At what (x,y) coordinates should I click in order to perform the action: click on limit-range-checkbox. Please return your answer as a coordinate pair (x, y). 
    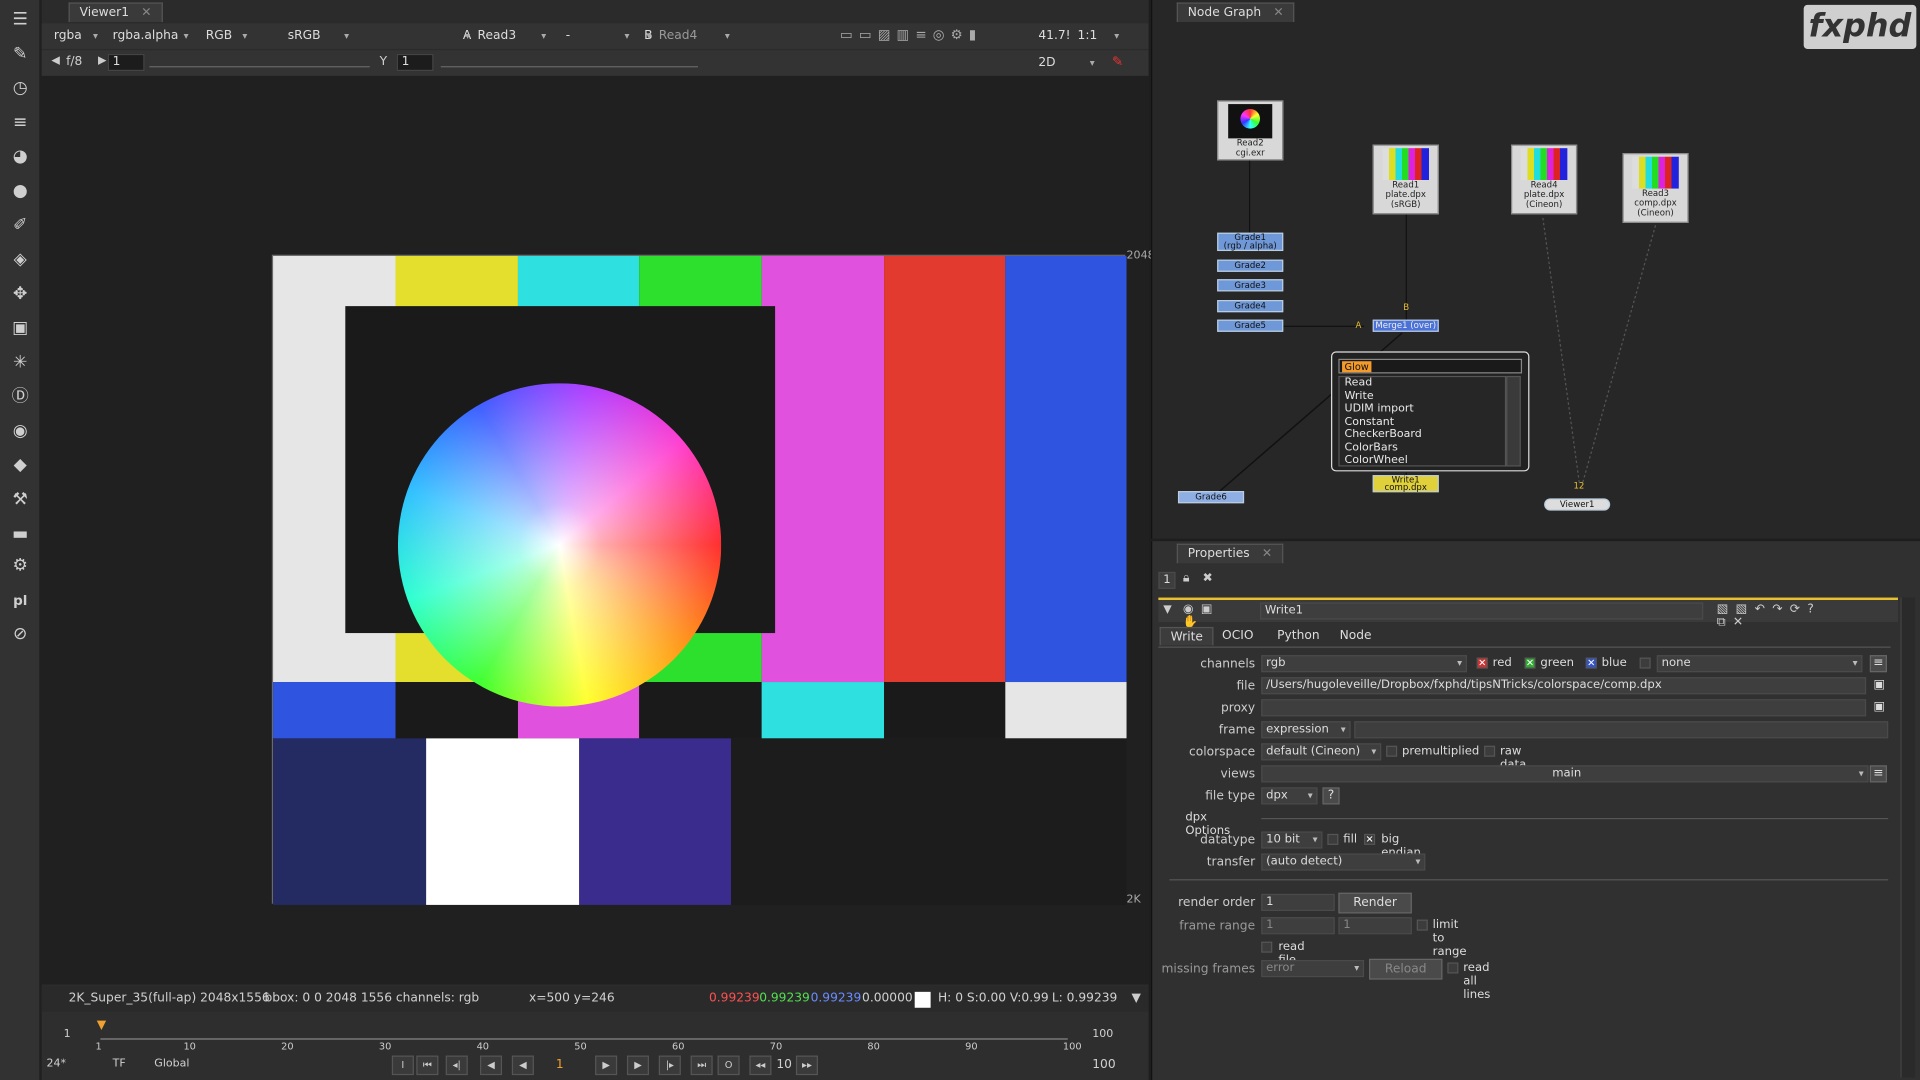
    Looking at the image, I should click on (1422, 925).